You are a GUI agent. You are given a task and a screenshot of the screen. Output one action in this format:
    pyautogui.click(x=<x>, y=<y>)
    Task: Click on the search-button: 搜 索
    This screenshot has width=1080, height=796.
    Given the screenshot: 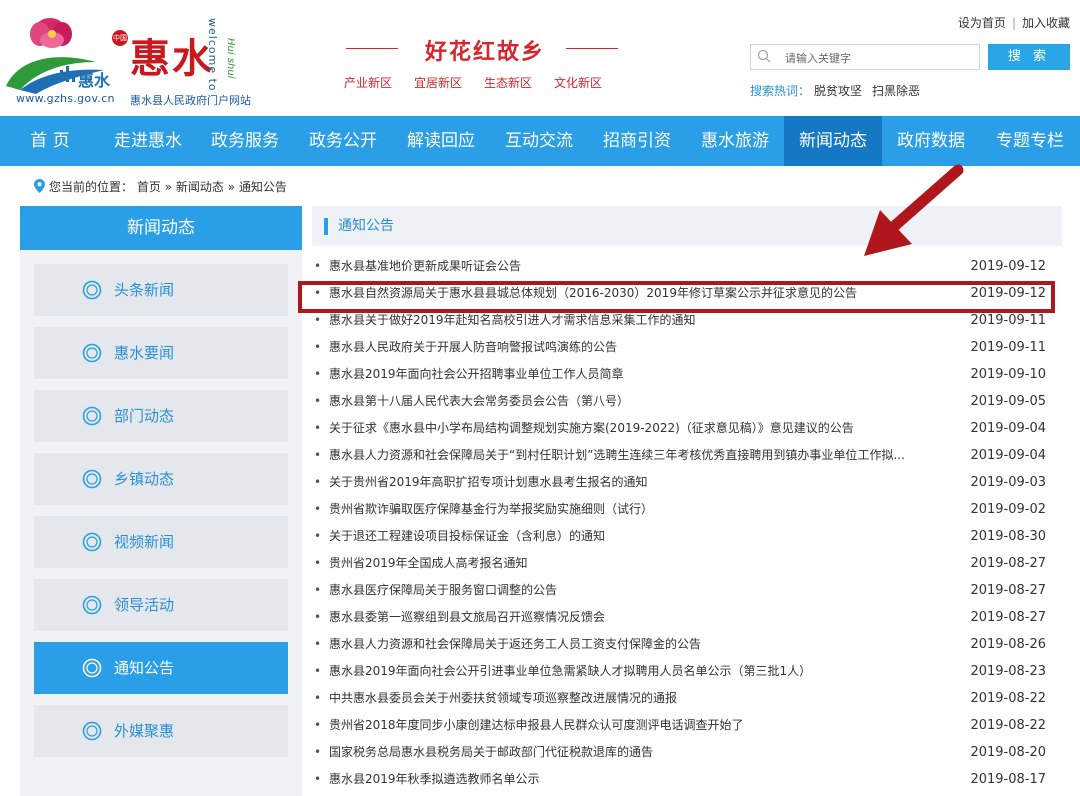 What is the action you would take?
    pyautogui.click(x=1029, y=57)
    